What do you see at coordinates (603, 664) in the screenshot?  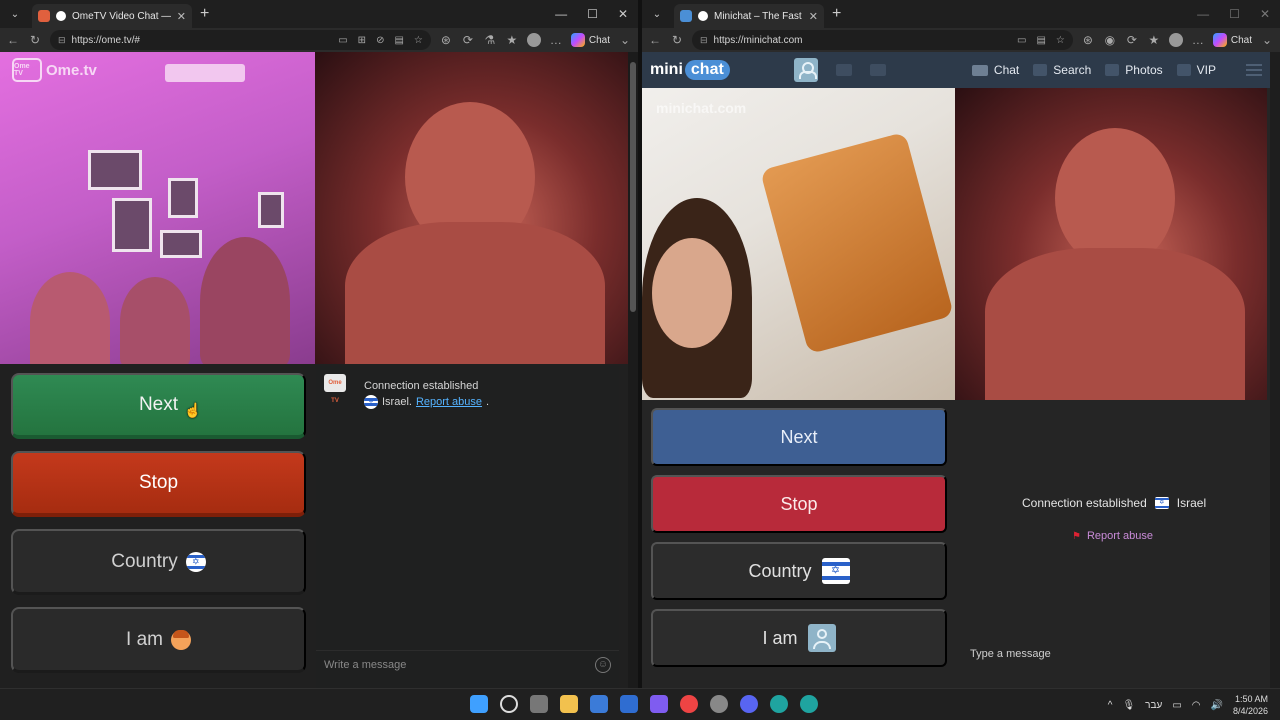 I see `emoji-icon: ☺` at bounding box center [603, 664].